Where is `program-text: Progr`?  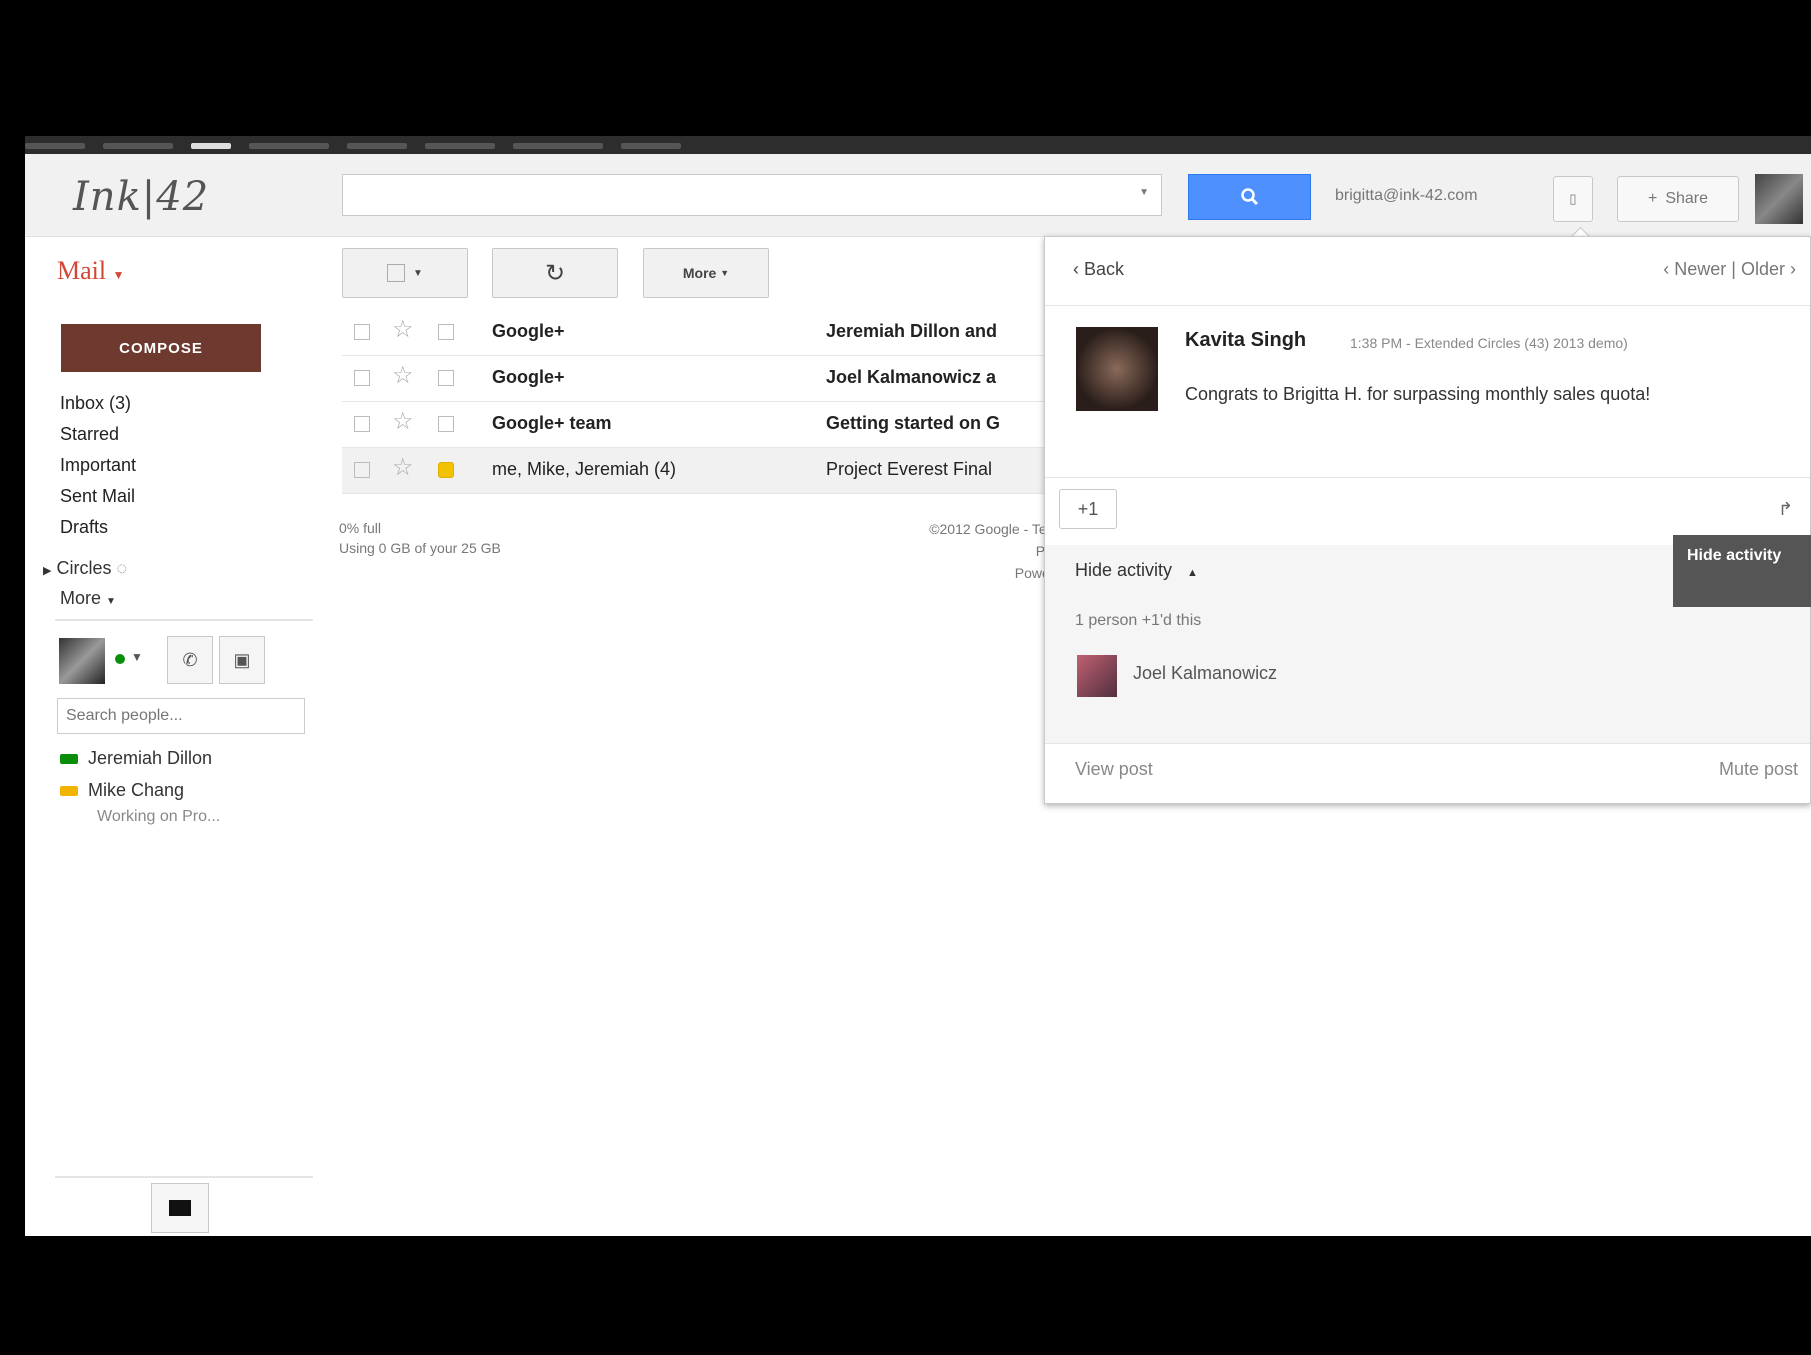
program-text: Progr is located at coordinates (957, 551).